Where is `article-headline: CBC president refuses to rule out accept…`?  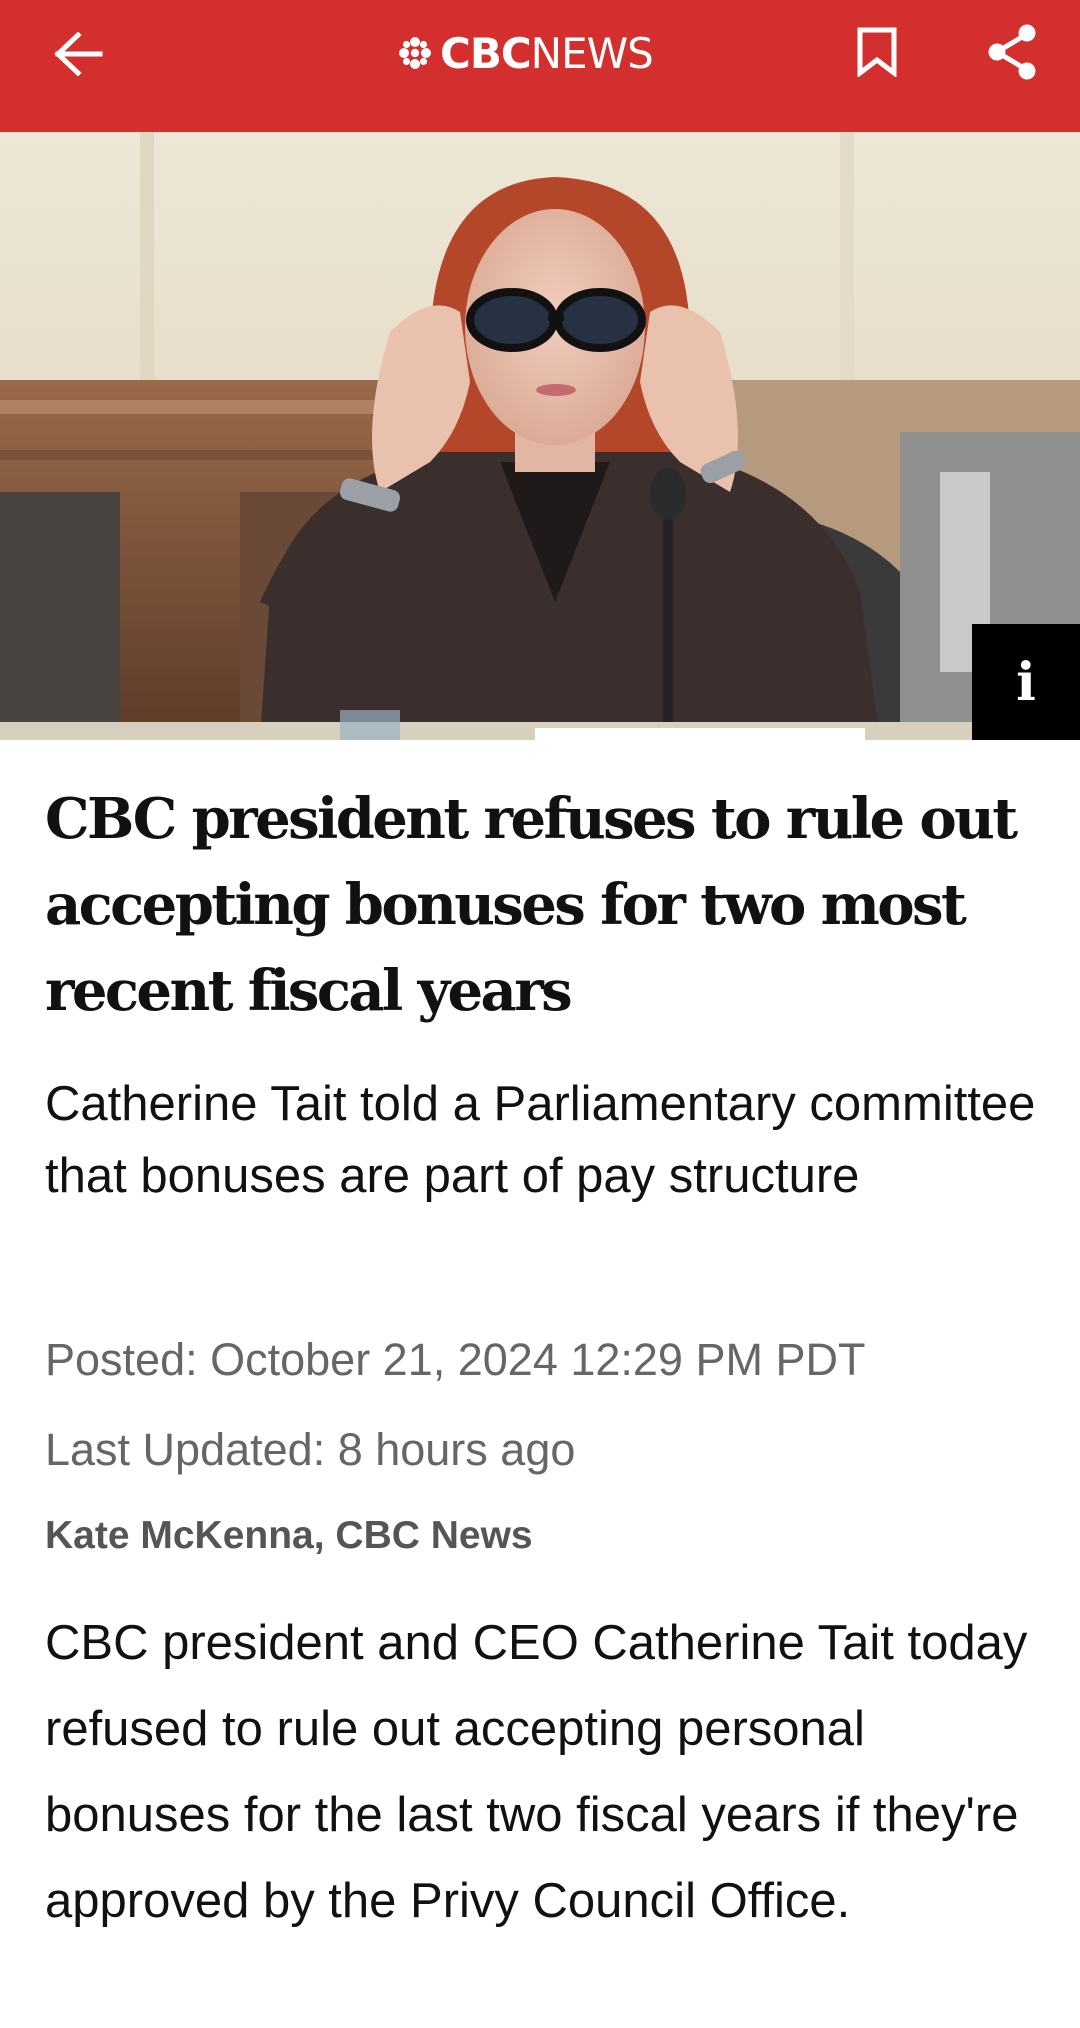
article-headline: CBC president refuses to rule out accept… is located at coordinates (531, 905).